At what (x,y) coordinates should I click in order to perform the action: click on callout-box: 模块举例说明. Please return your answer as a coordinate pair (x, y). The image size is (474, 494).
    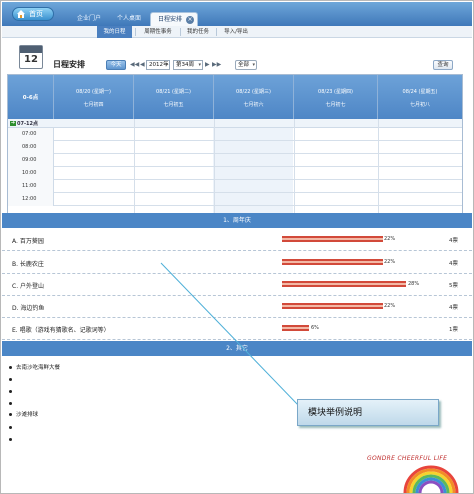
    Looking at the image, I should click on (368, 412).